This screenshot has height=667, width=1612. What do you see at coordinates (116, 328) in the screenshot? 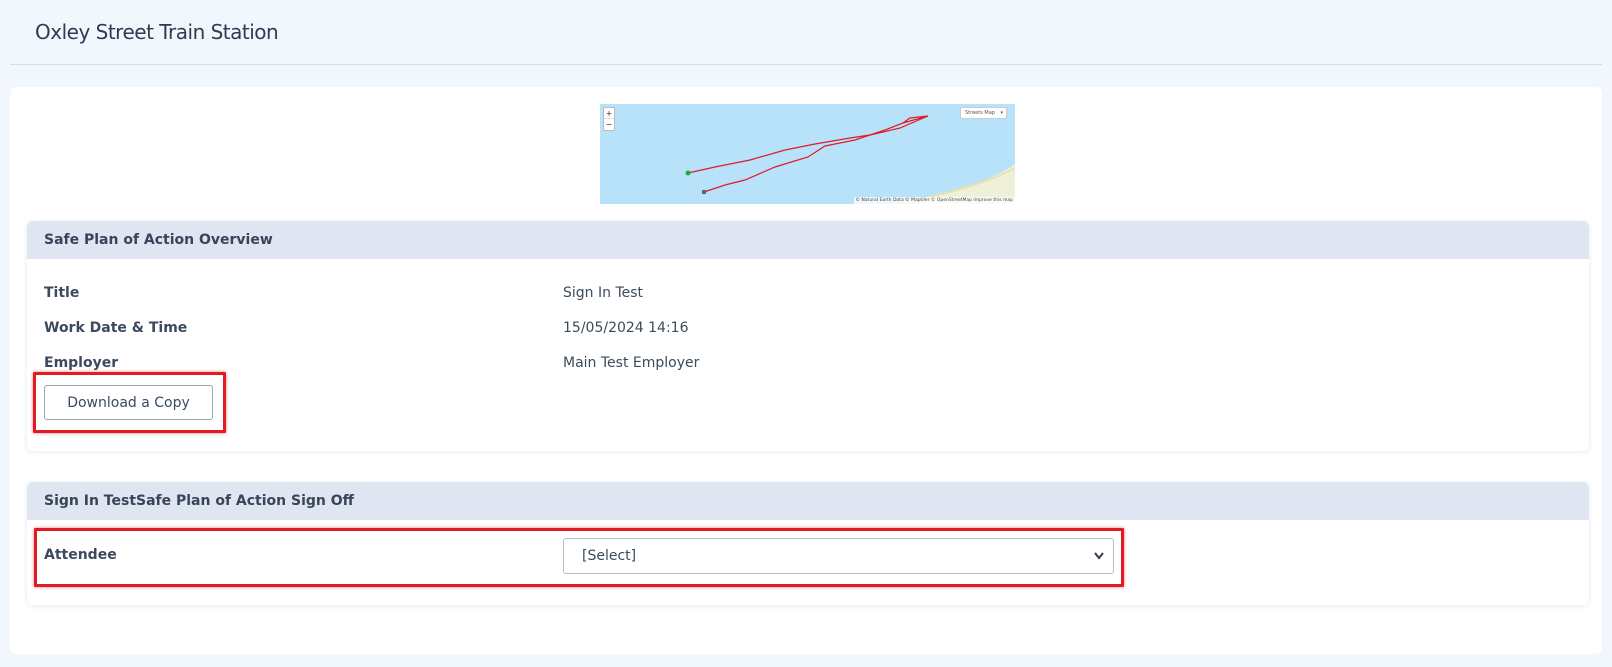
I see `field-label-work-date: Work Date & Time` at bounding box center [116, 328].